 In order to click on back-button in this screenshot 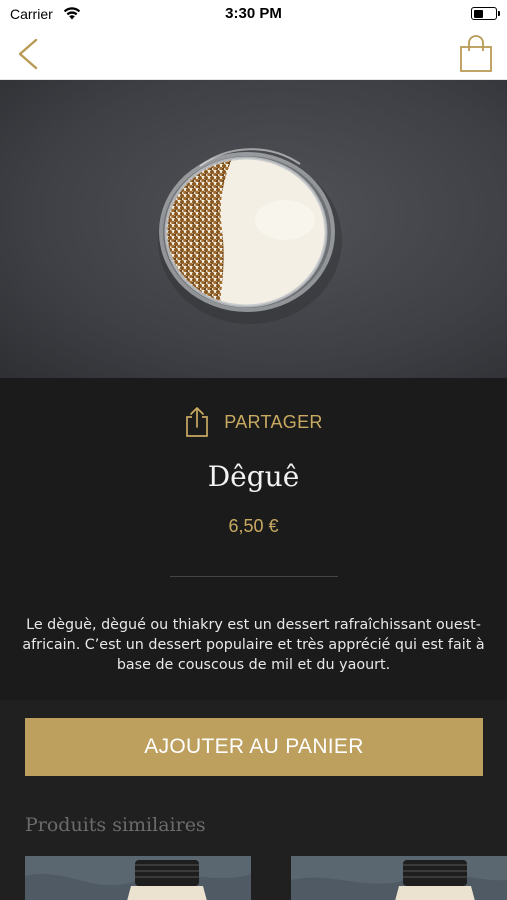, I will do `click(29, 54)`.